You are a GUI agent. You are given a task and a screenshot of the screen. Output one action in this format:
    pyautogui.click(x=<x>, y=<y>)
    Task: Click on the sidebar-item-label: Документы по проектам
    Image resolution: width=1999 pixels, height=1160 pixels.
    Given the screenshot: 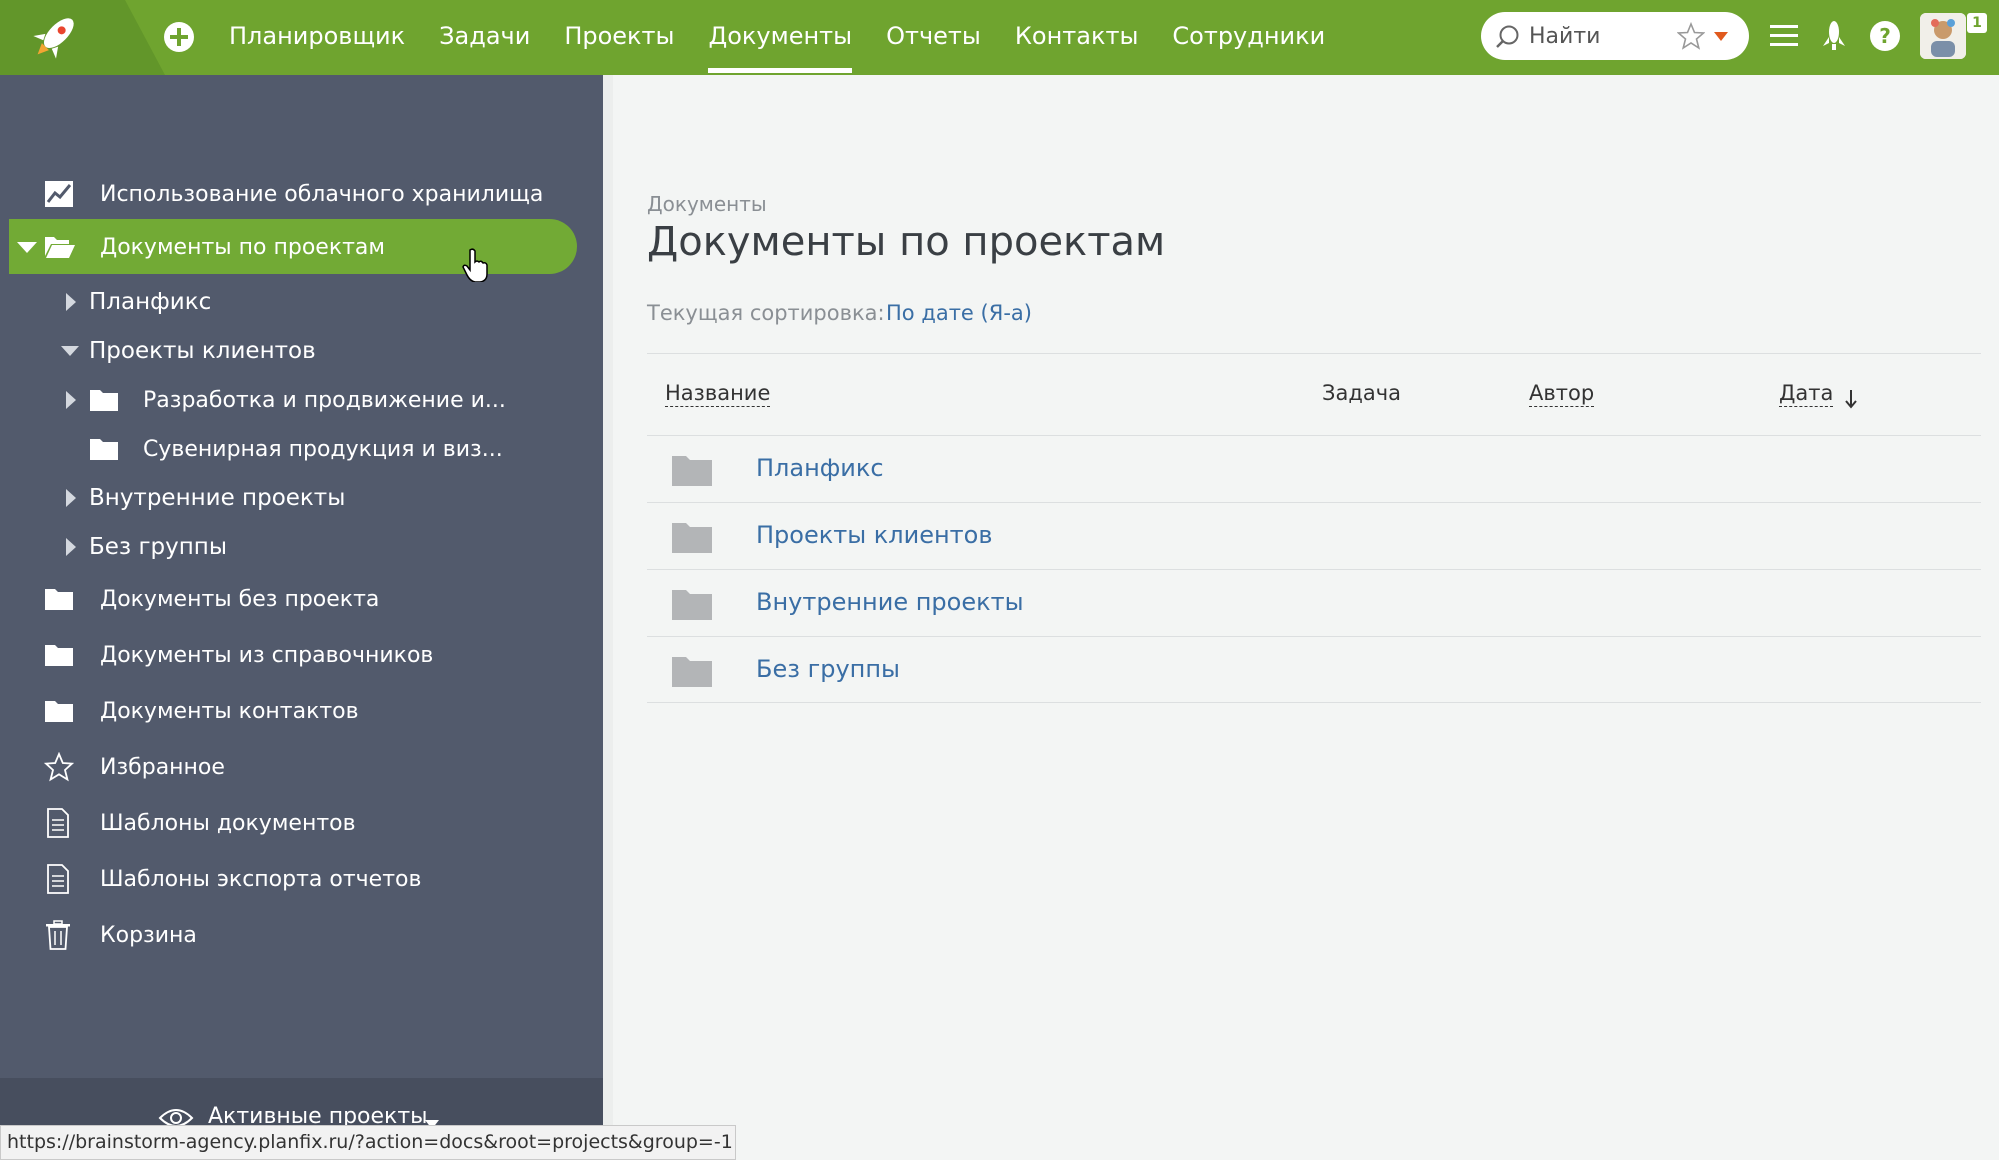 What is the action you would take?
    pyautogui.click(x=243, y=247)
    